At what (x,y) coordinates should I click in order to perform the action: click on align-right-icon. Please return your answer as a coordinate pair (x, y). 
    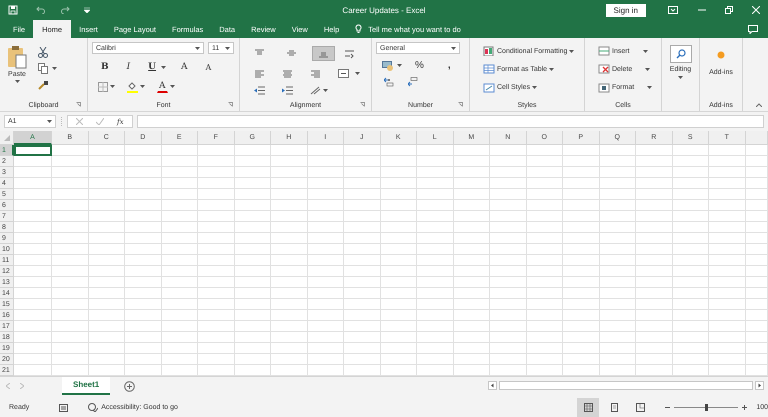
    Looking at the image, I should click on (315, 74).